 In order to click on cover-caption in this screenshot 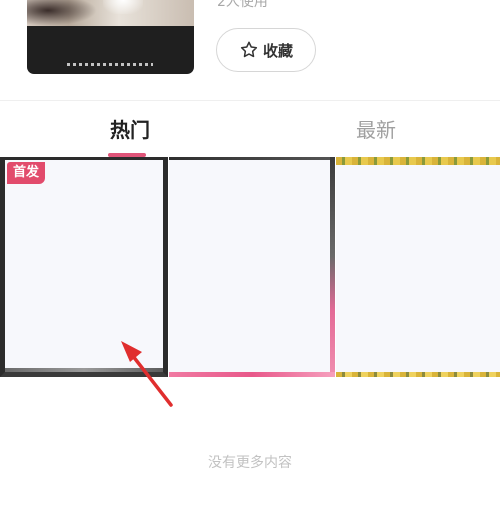, I will do `click(110, 64)`.